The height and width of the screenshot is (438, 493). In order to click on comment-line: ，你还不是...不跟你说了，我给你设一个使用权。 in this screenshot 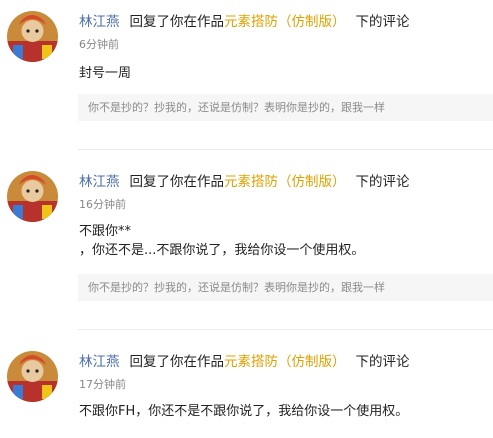, I will do `click(222, 250)`.